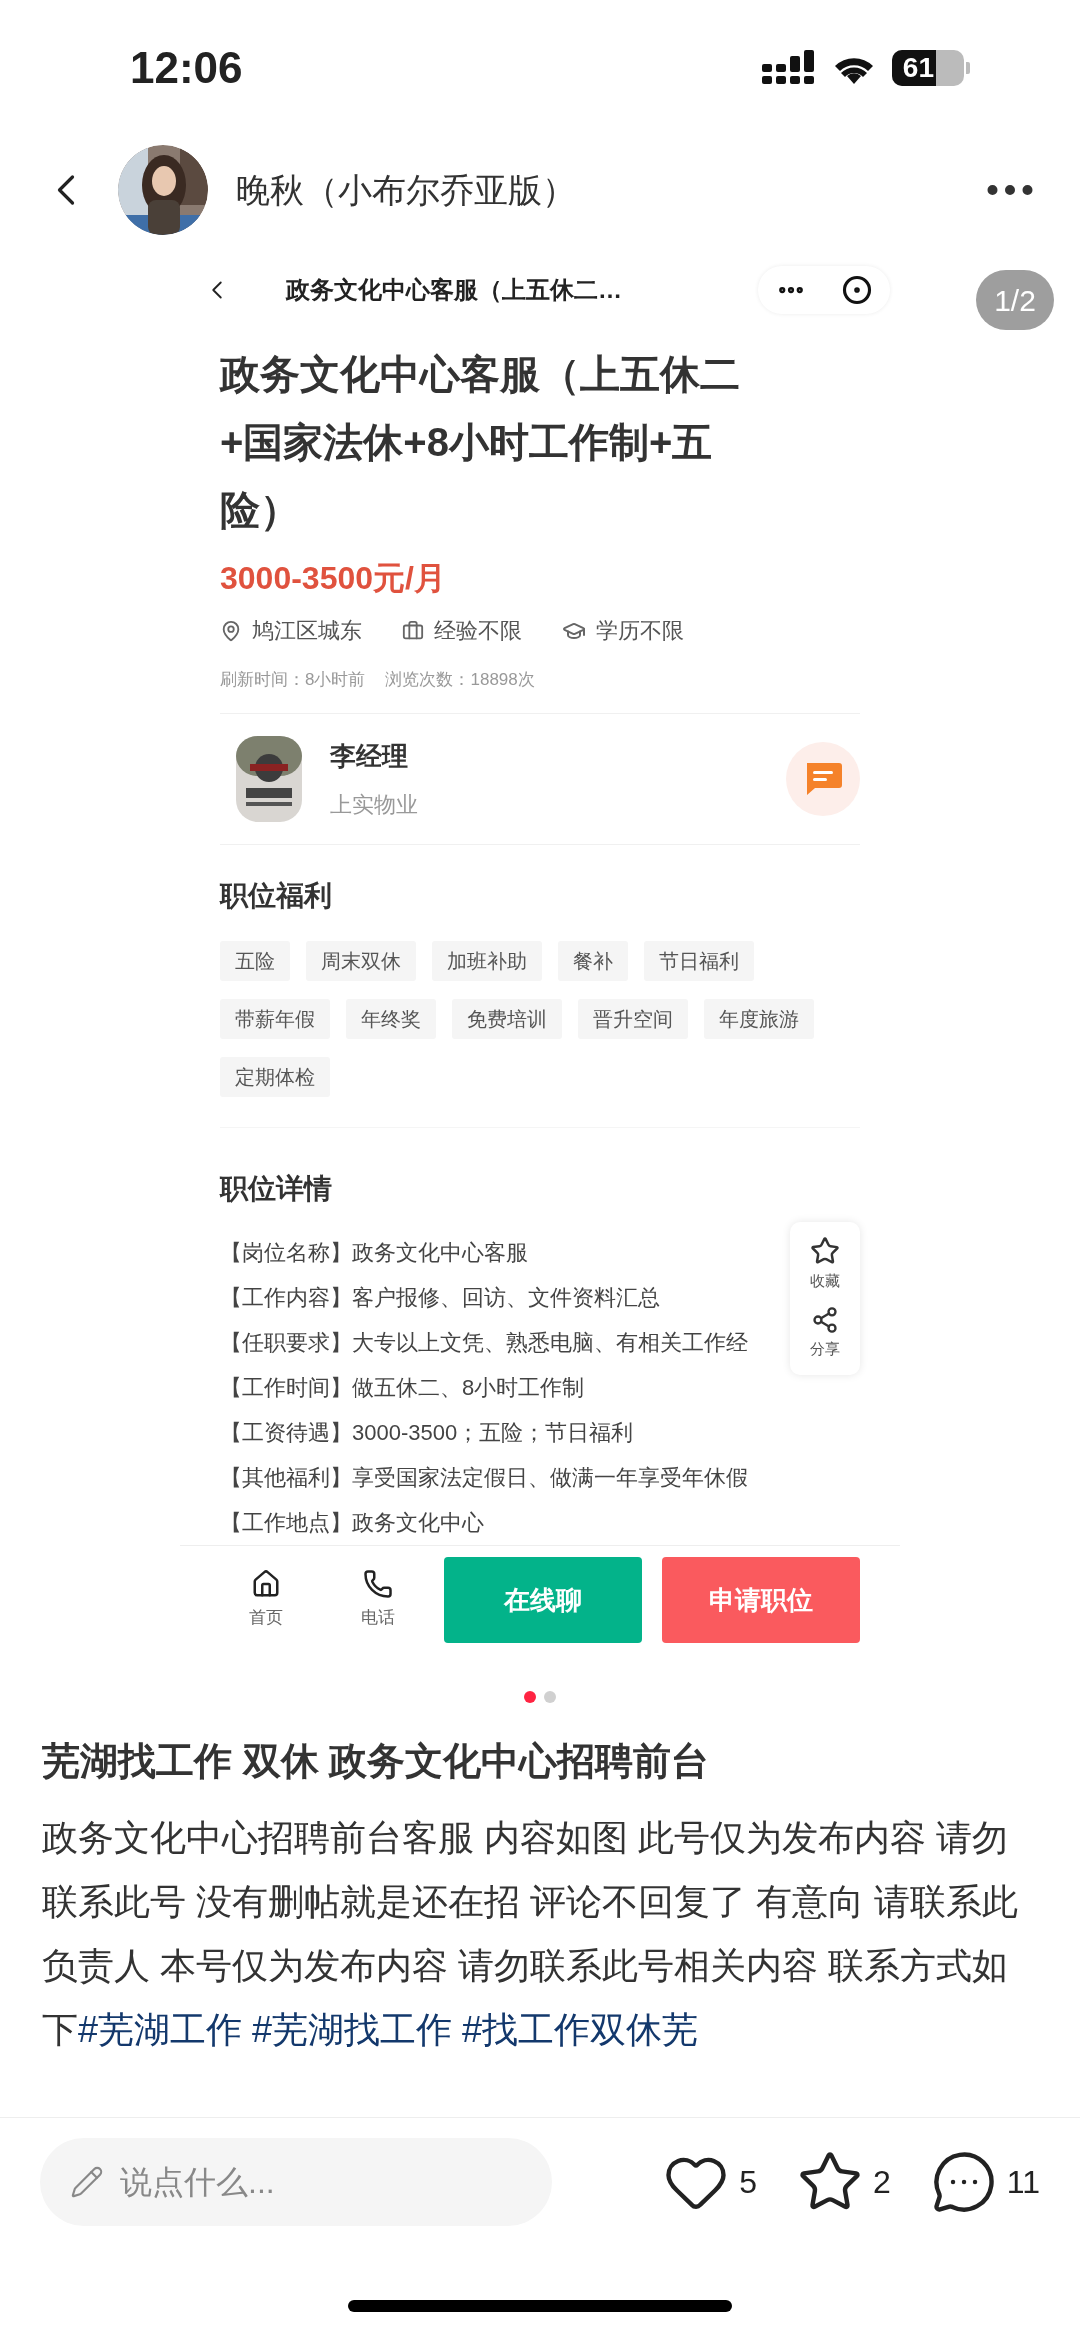 Image resolution: width=1080 pixels, height=2337 pixels. Describe the element at coordinates (593, 960) in the screenshot. I see `benefit-tag: 餐补` at that location.